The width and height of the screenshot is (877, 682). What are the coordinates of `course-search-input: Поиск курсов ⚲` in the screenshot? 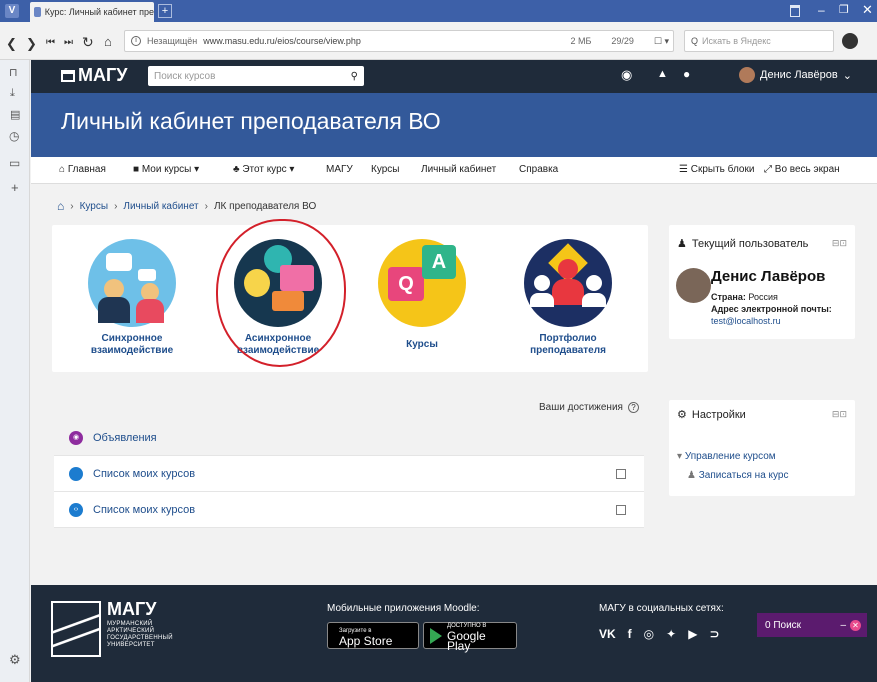 It's located at (256, 76).